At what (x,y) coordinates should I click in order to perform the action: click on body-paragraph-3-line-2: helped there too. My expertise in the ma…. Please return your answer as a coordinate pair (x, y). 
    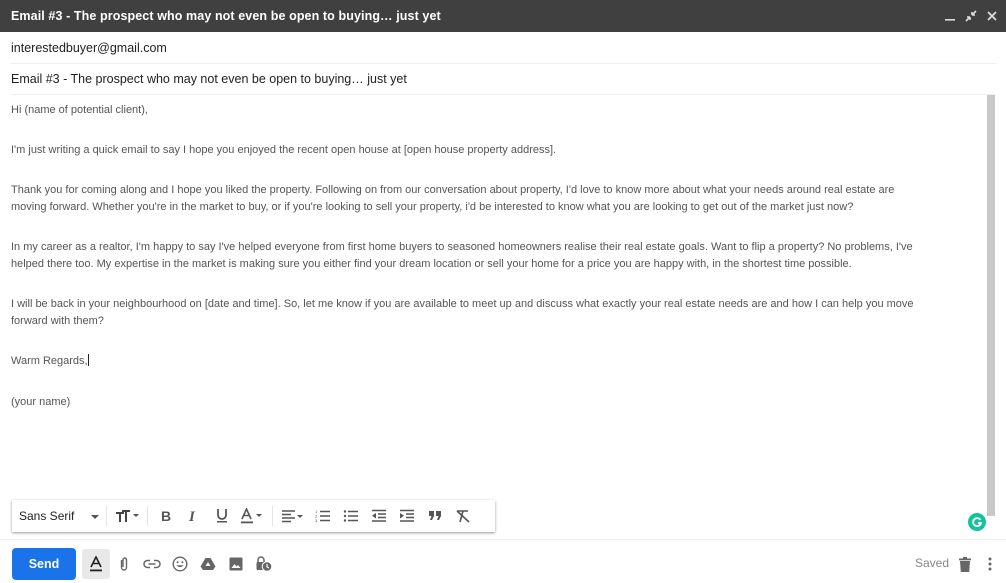
    Looking at the image, I should click on (431, 264).